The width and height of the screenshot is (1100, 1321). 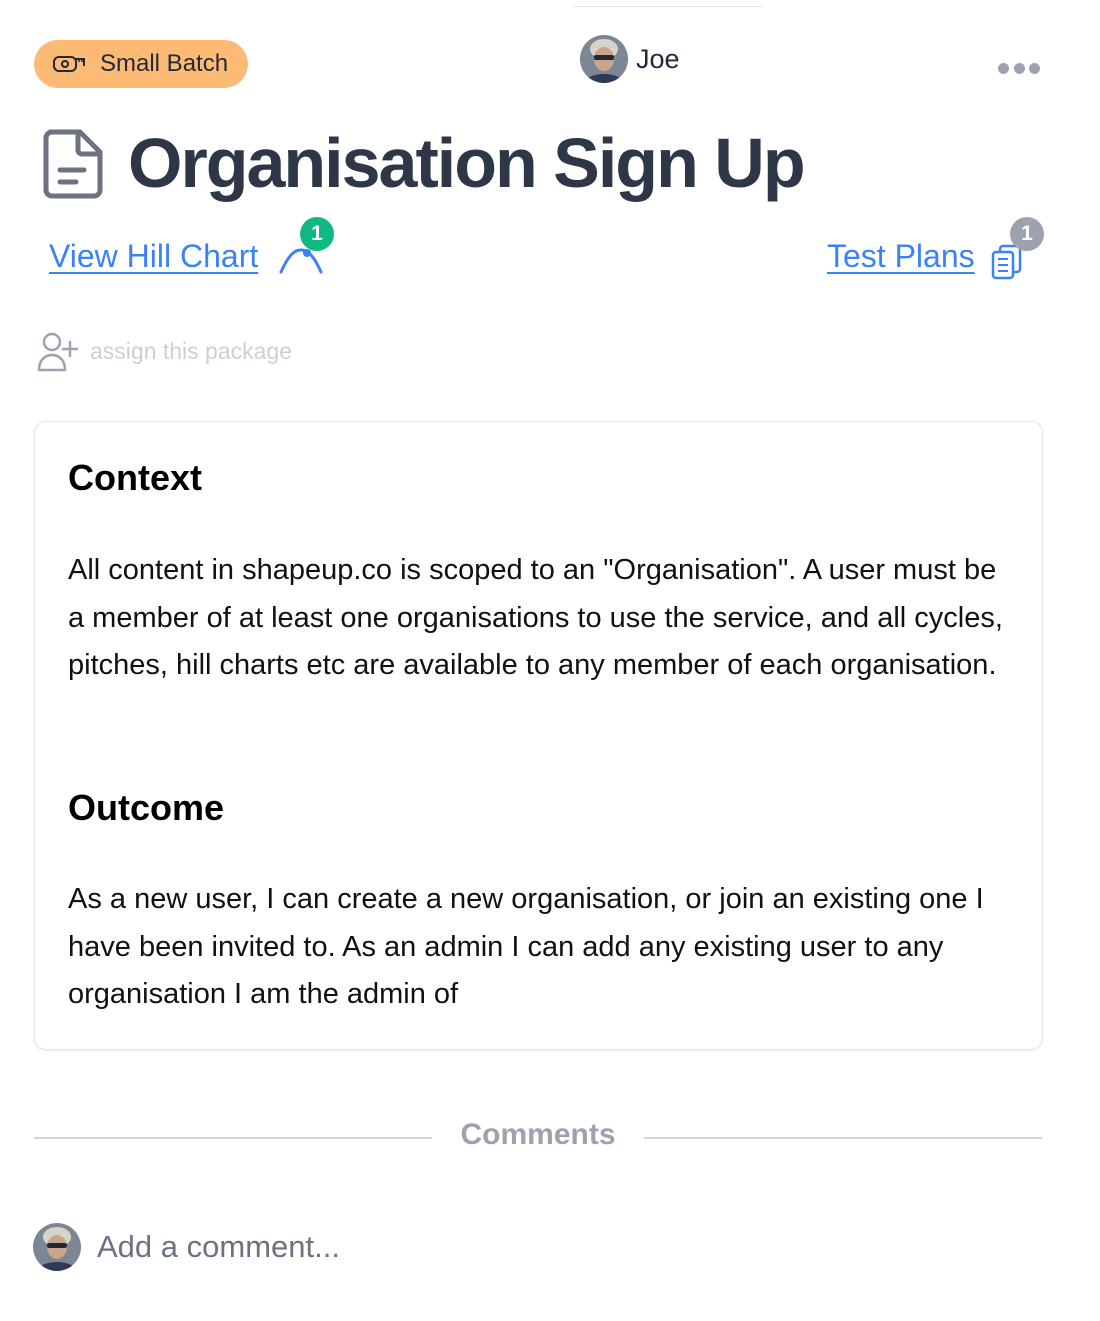 I want to click on assign-package-button: assign this package, so click(x=164, y=351).